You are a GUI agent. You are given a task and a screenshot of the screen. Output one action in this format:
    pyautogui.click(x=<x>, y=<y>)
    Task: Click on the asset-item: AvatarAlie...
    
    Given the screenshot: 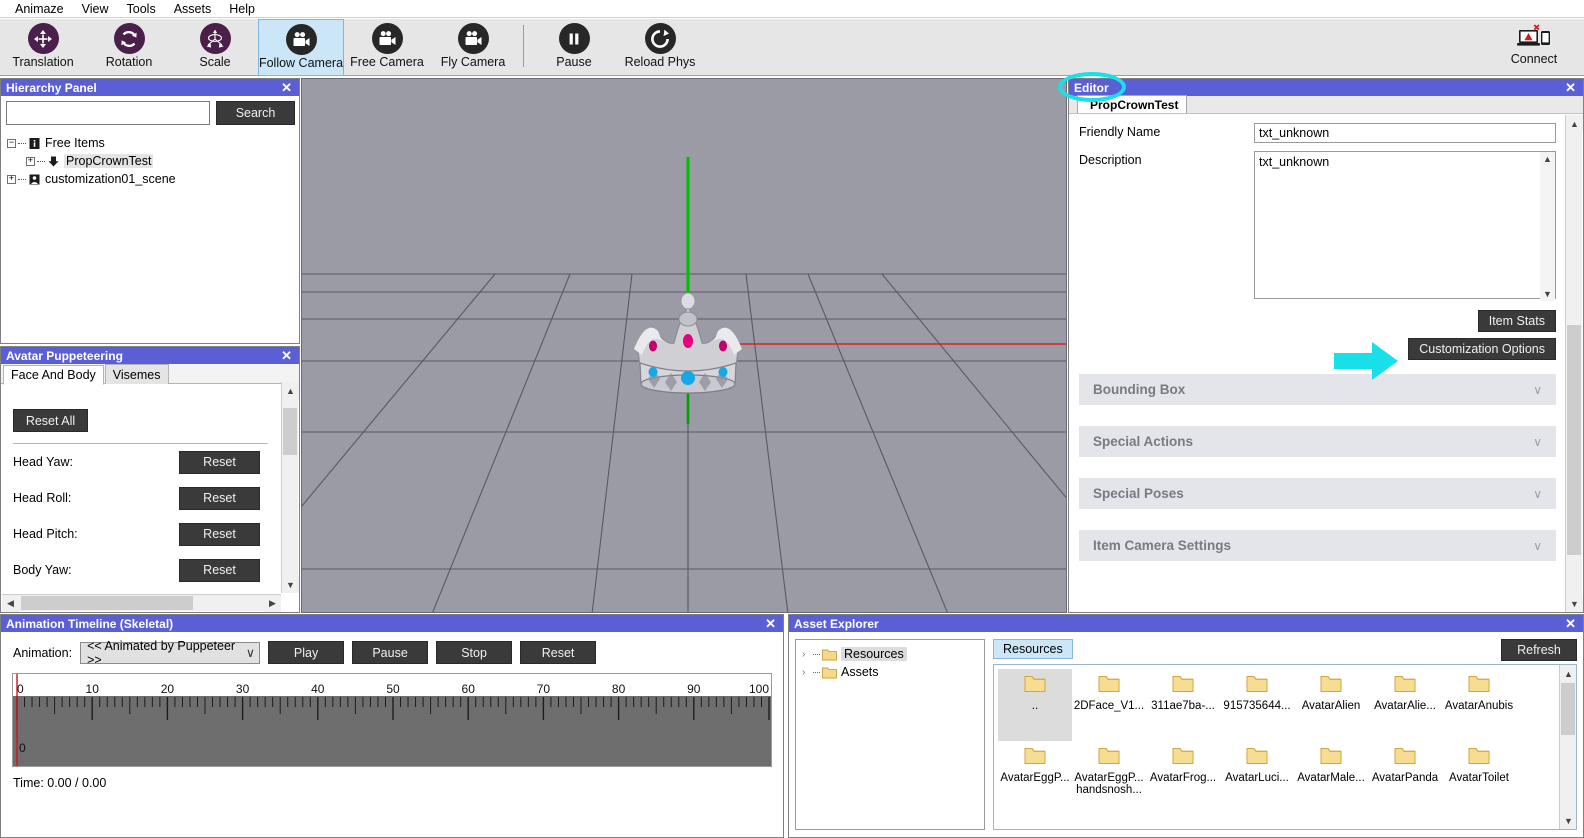 What is the action you would take?
    pyautogui.click(x=1405, y=705)
    